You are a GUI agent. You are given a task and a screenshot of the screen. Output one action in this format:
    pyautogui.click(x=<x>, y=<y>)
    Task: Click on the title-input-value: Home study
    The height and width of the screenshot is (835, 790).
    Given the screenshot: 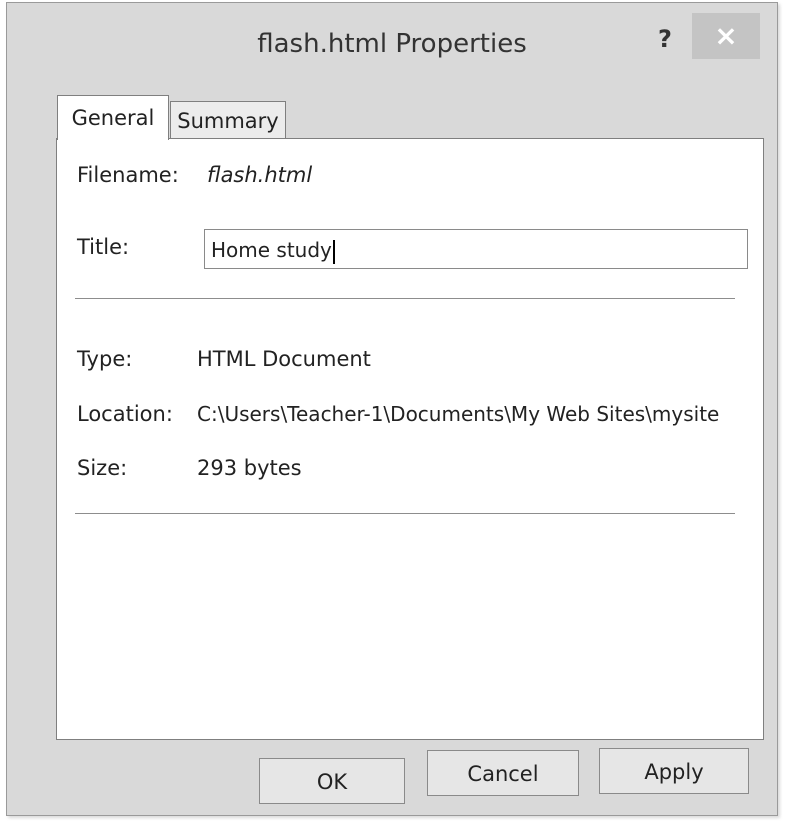 What is the action you would take?
    pyautogui.click(x=271, y=250)
    